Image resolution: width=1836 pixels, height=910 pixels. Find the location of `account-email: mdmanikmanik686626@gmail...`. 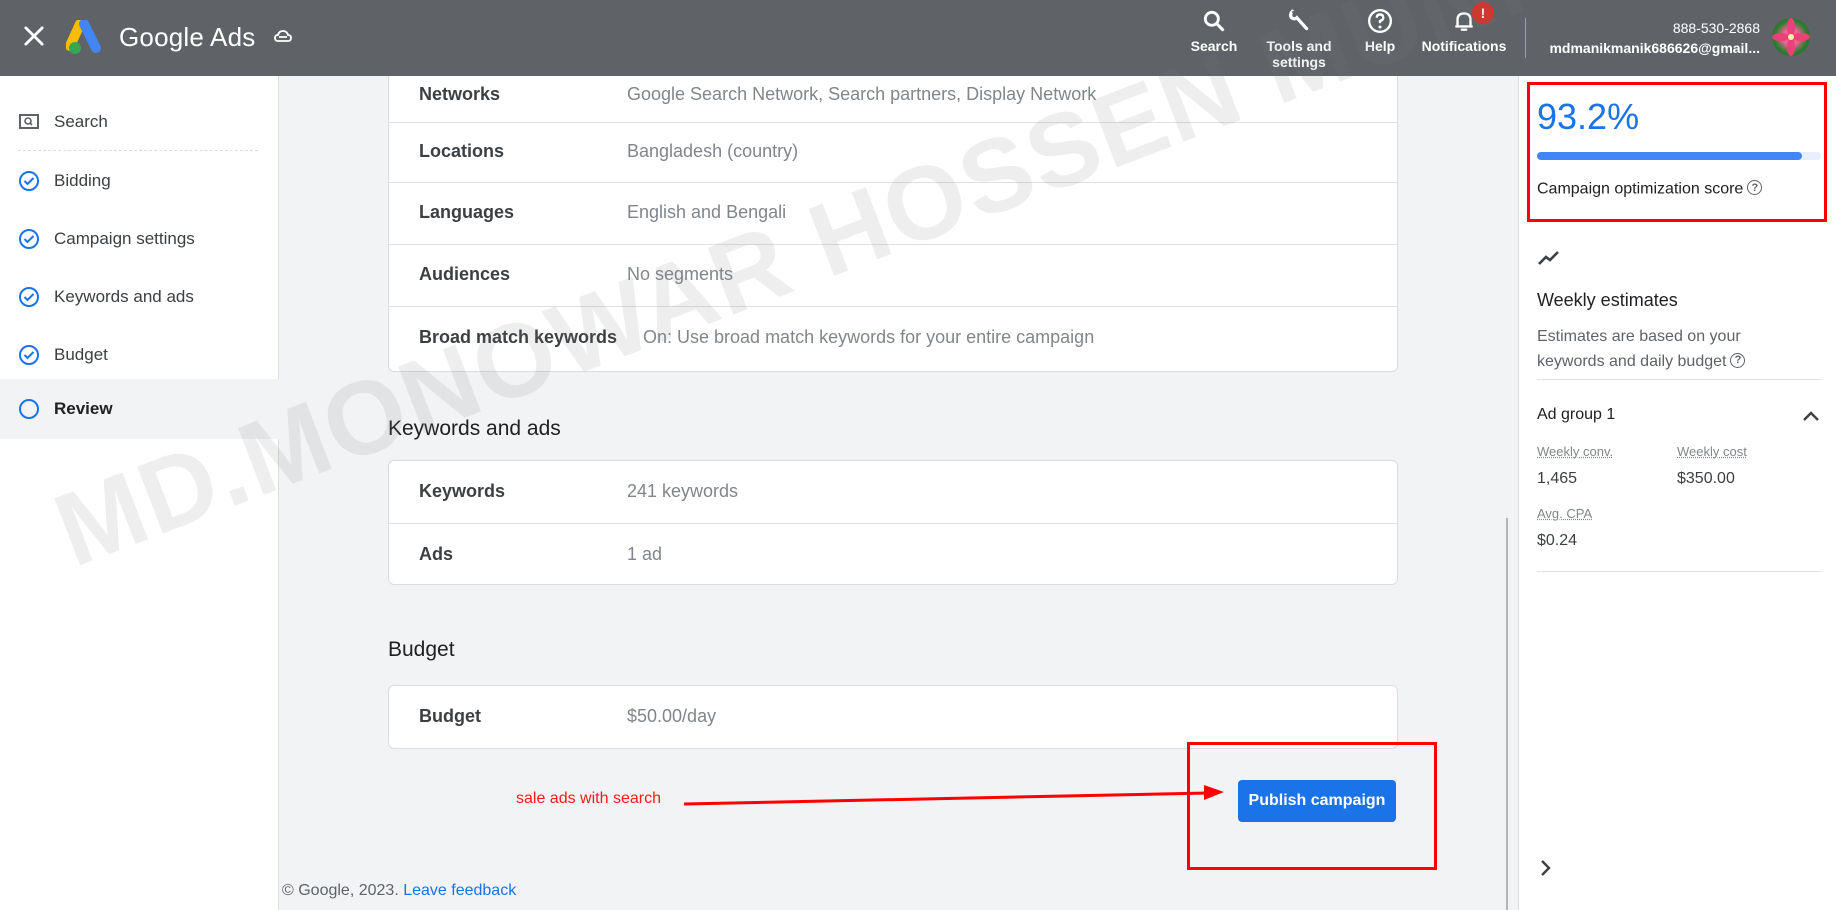

account-email: mdmanikmanik686626@gmail... is located at coordinates (1654, 48).